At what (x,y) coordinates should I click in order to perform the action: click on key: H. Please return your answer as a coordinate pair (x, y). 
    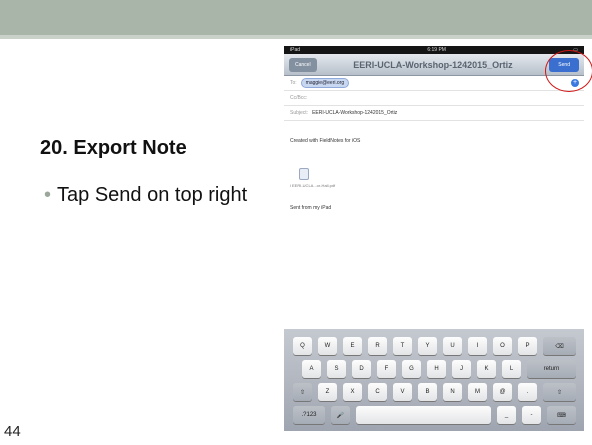
    Looking at the image, I should click on (436, 369).